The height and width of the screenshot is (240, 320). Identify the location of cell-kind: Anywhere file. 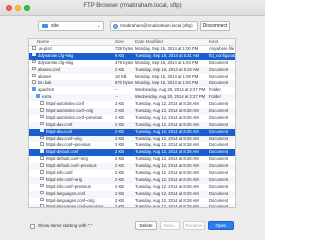
(222, 48).